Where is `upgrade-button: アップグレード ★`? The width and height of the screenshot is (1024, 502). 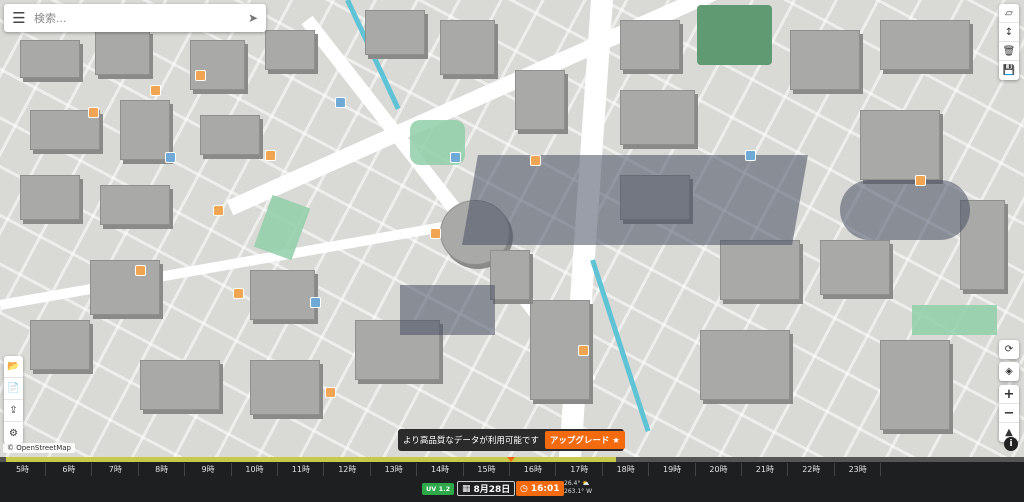
upgrade-button: アップグレード ★ is located at coordinates (584, 440).